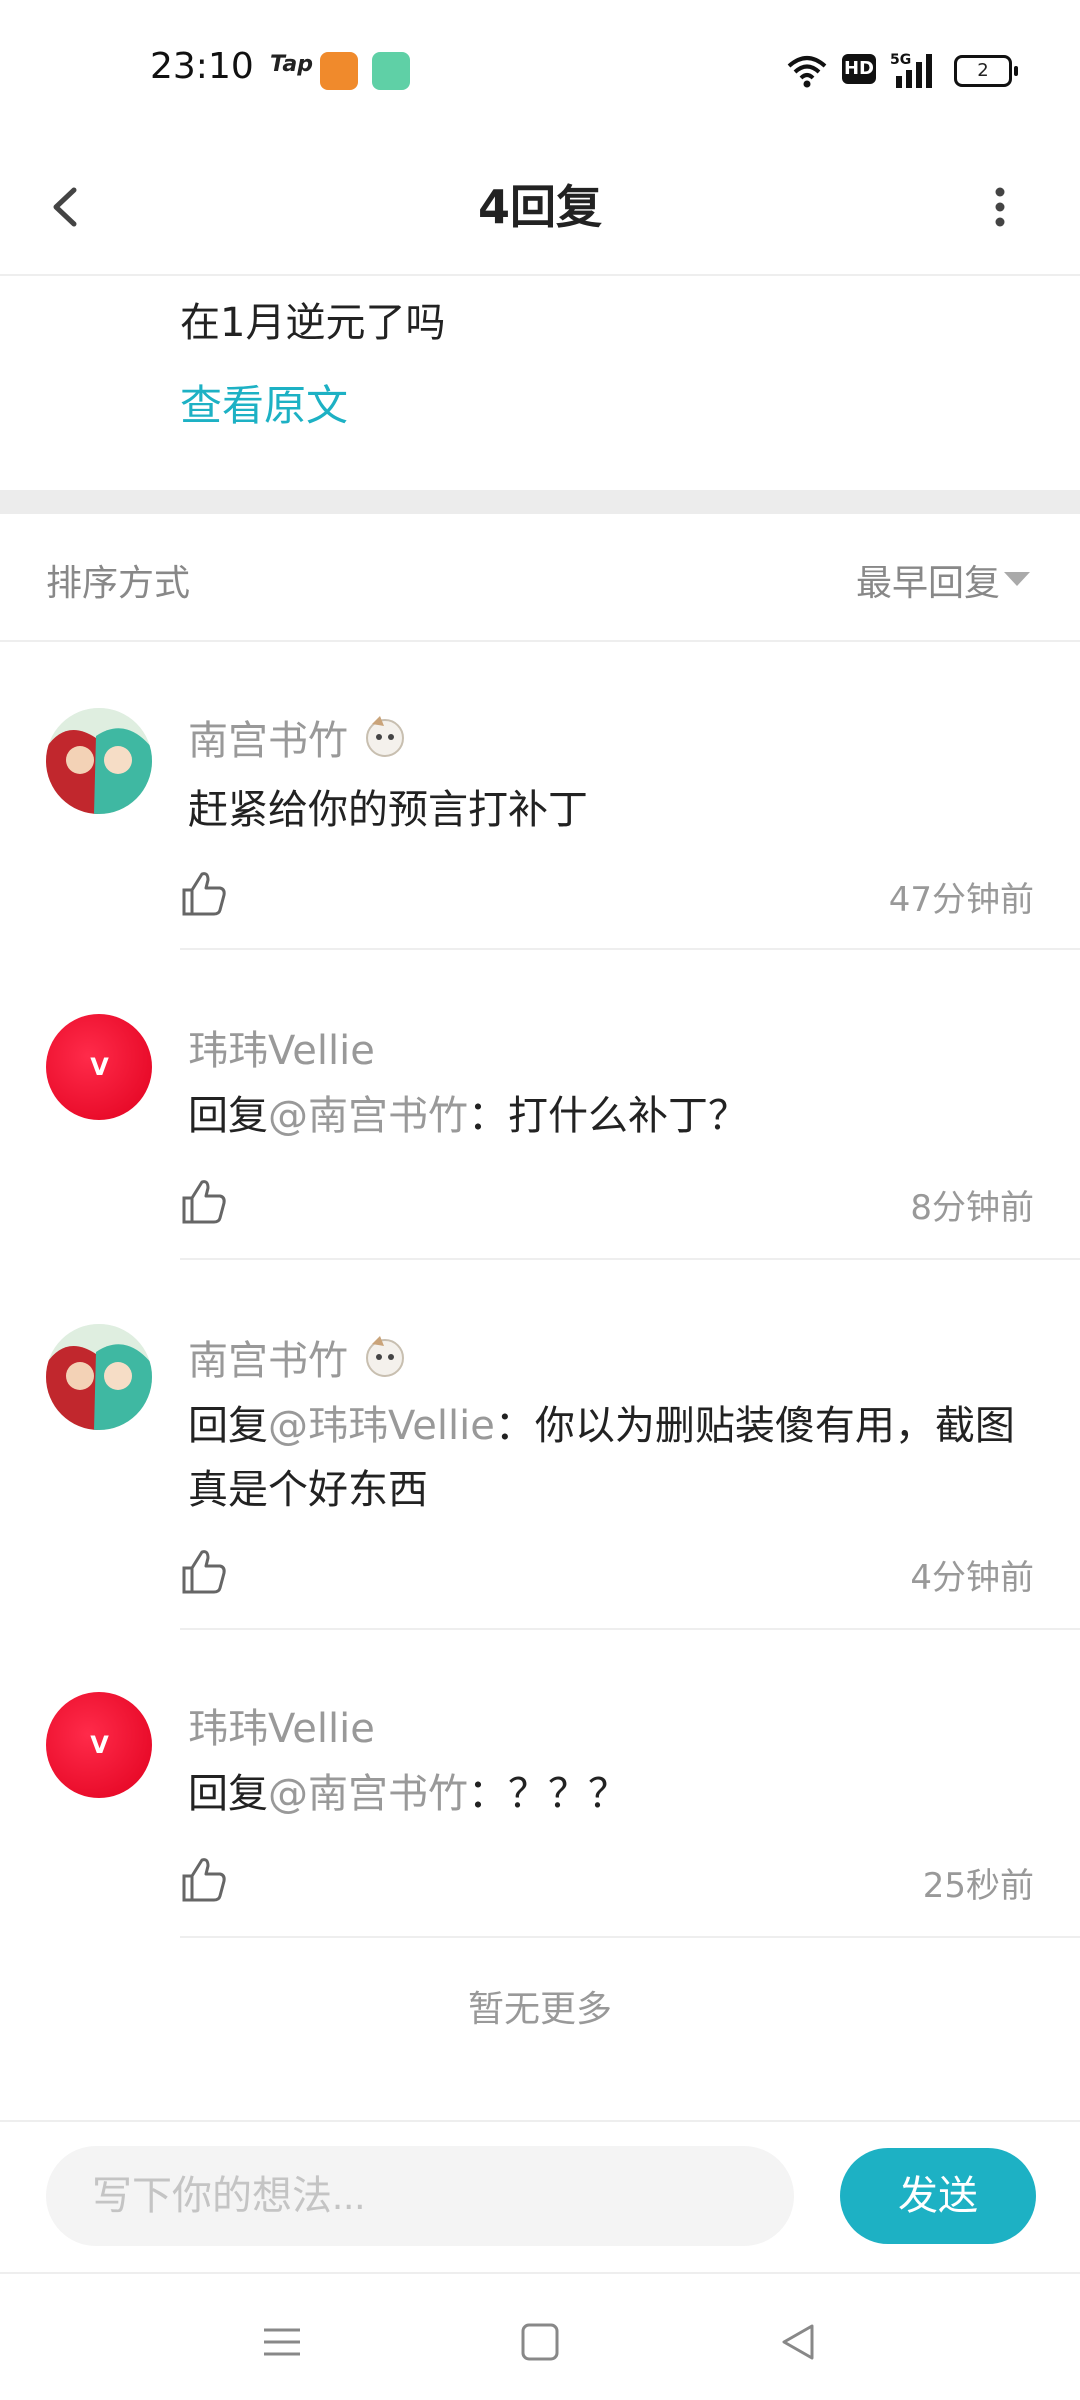 The width and height of the screenshot is (1080, 2400). I want to click on wifi-icon, so click(807, 72).